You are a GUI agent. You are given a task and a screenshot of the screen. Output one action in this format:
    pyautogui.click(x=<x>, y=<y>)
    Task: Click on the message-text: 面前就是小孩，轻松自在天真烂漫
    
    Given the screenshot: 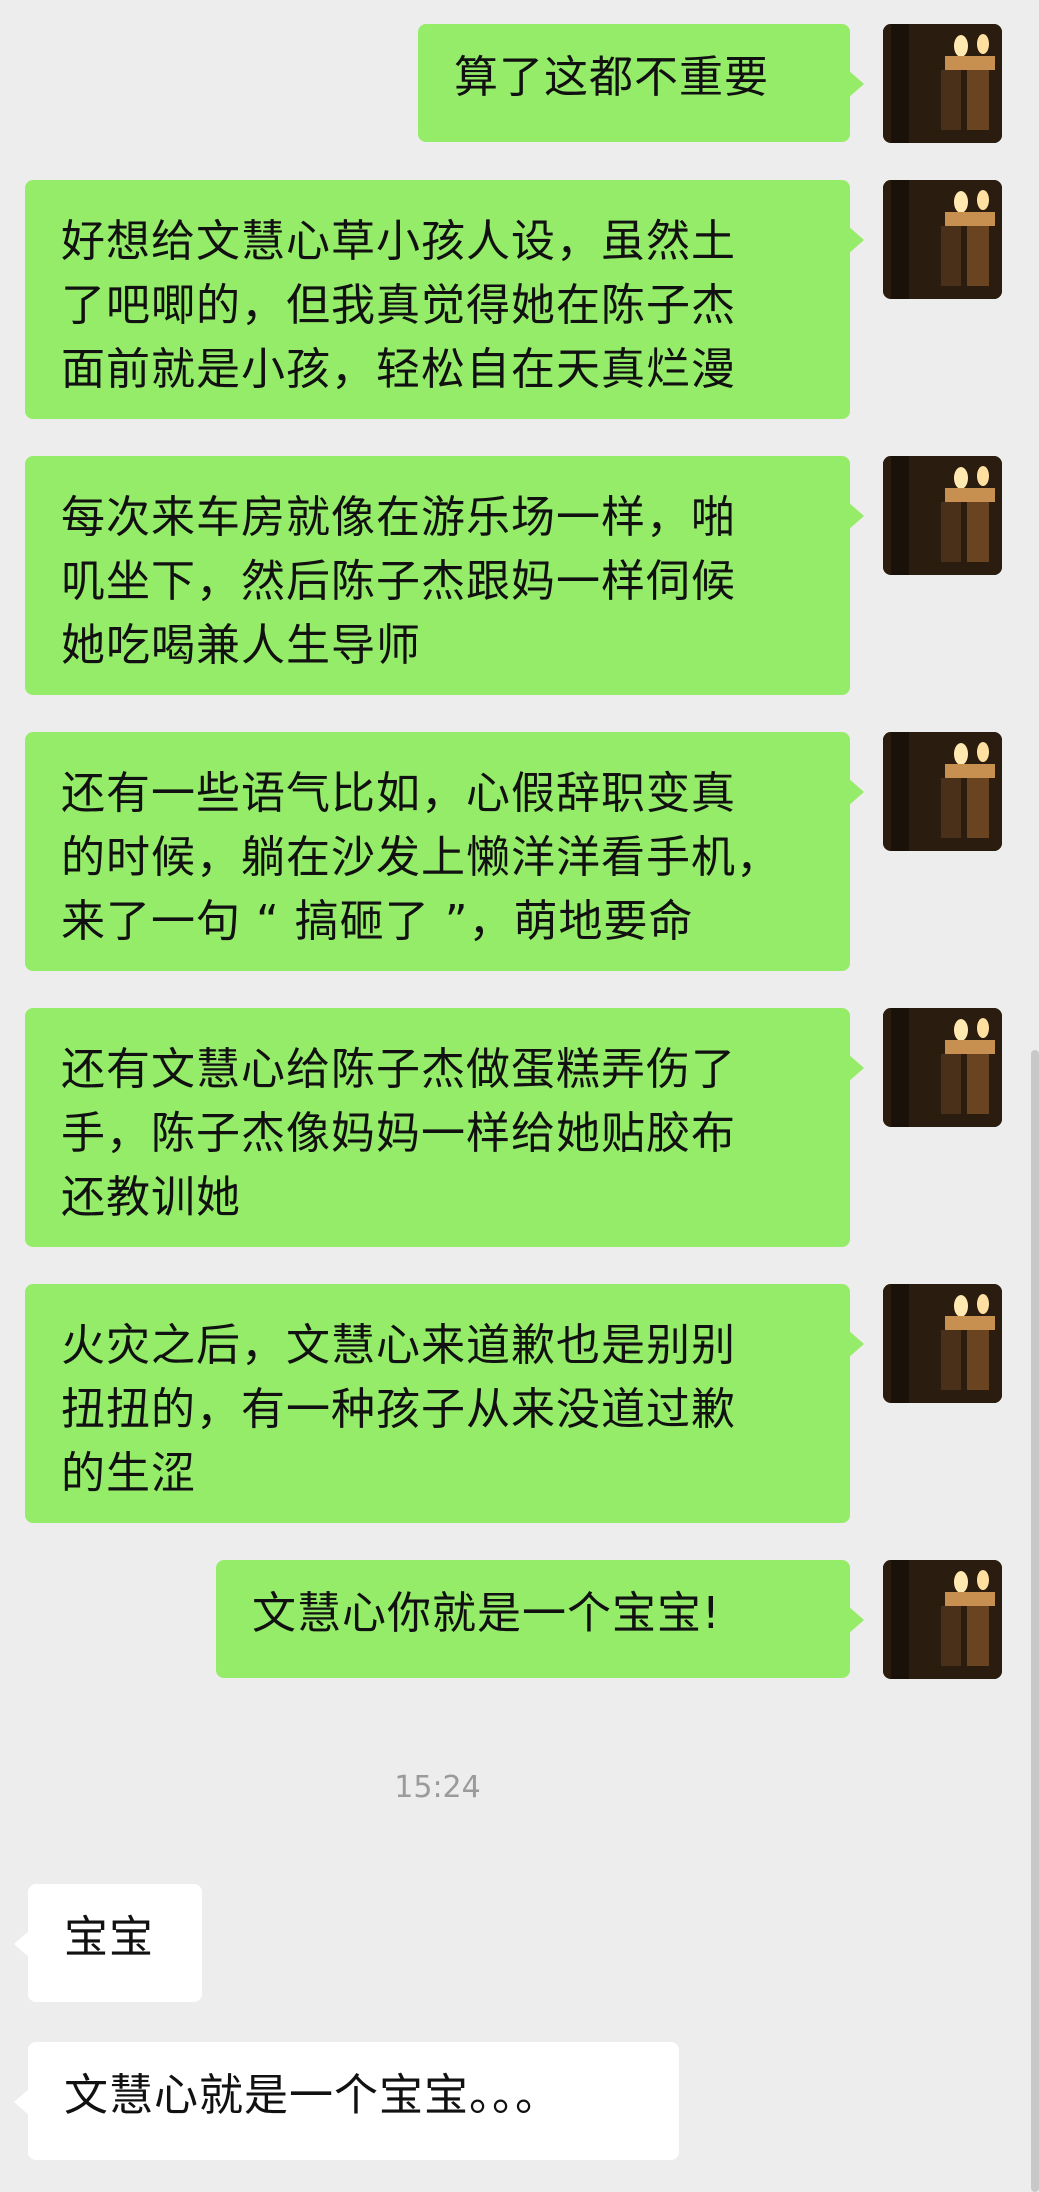 What is the action you would take?
    pyautogui.click(x=398, y=369)
    